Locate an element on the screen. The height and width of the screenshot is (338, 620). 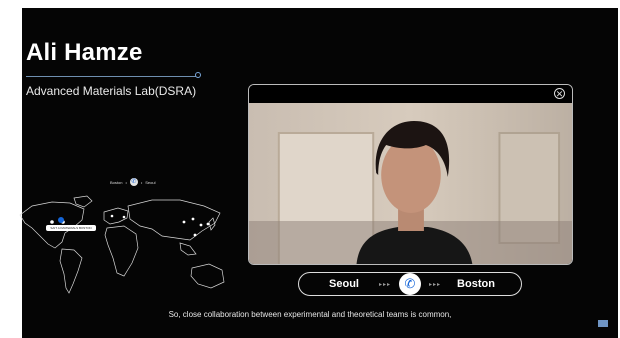
call-bar: Seoul ▸▸▸ ✆ ▸▸▸ Boston is located at coordinates (410, 284).